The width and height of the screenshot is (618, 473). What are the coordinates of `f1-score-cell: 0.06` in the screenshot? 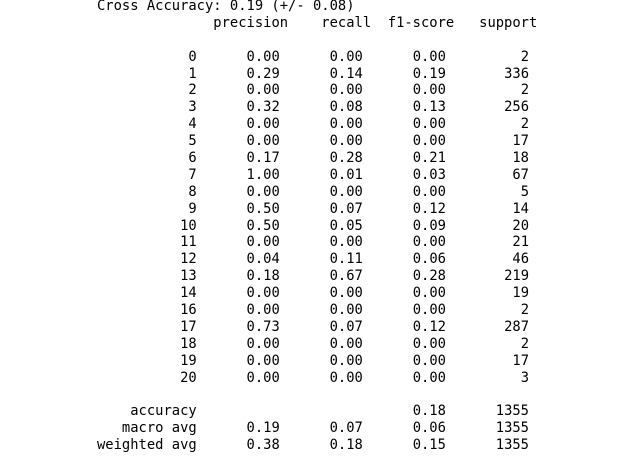 It's located at (429, 259).